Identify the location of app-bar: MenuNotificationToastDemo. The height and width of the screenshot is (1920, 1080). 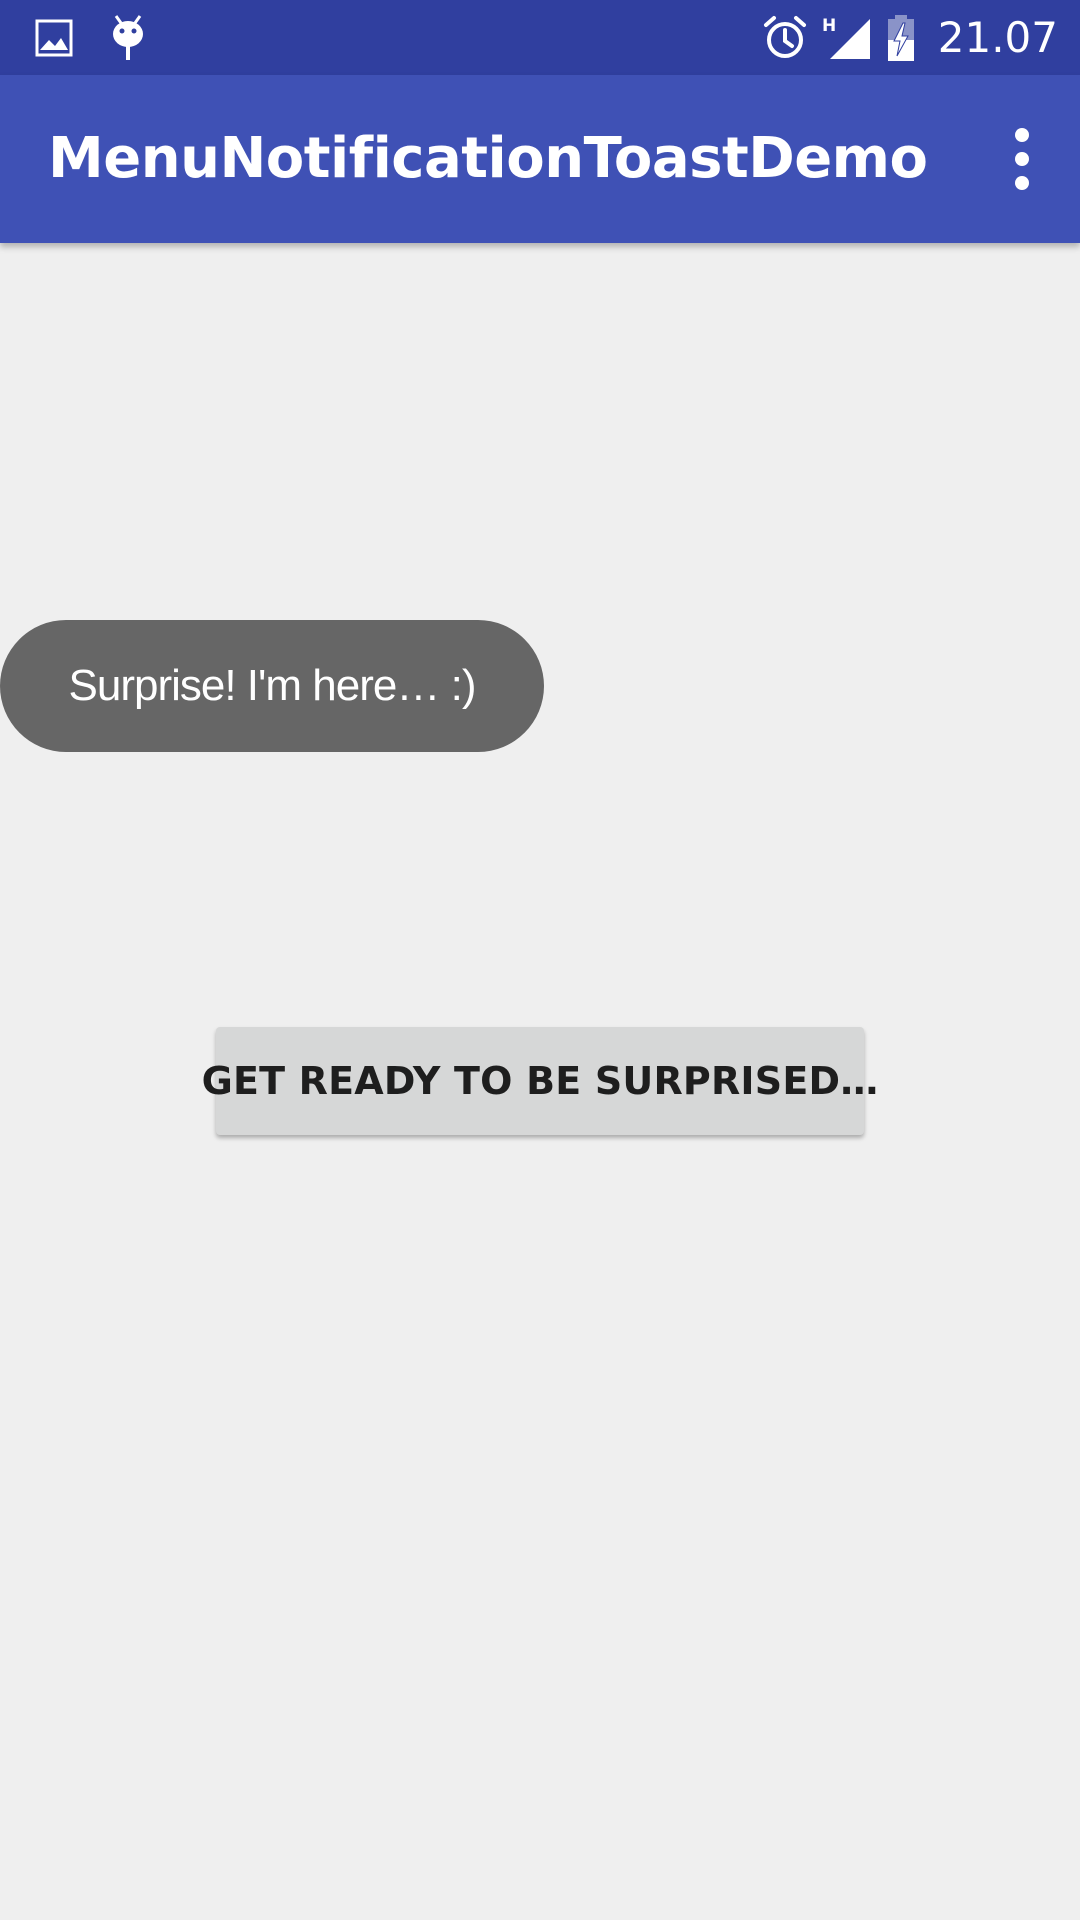
(540, 159).